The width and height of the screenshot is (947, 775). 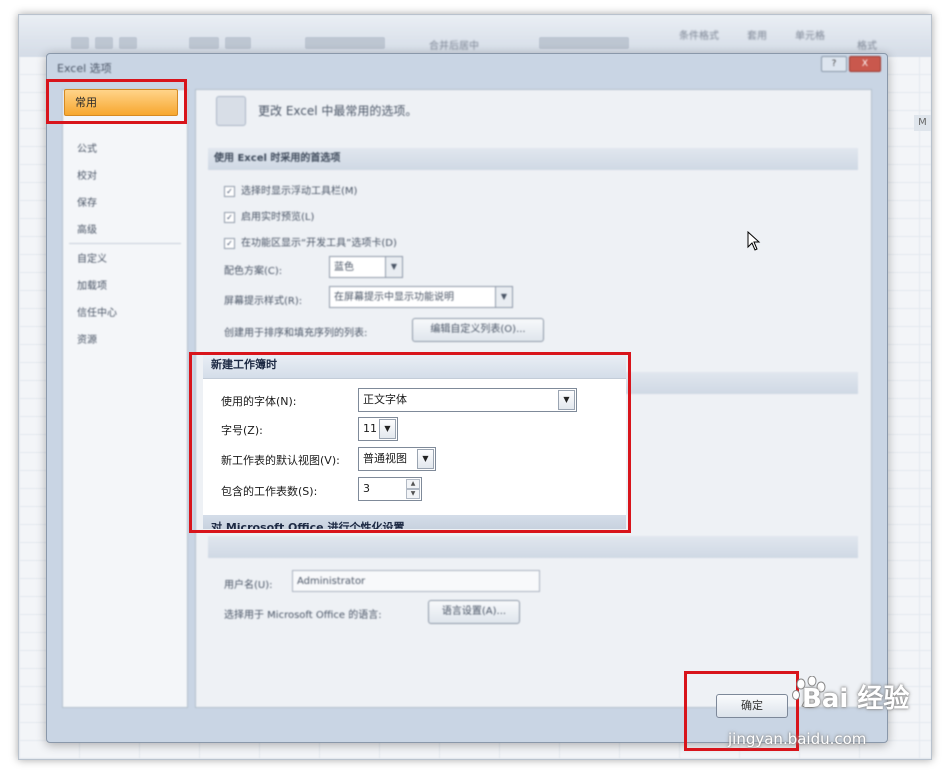 What do you see at coordinates (454, 44) in the screenshot?
I see `merge-center-button: 合并后居中` at bounding box center [454, 44].